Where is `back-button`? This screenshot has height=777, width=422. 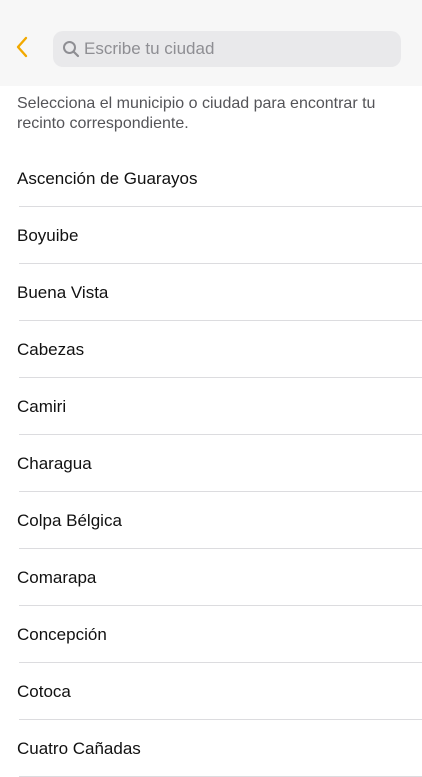 back-button is located at coordinates (22, 49).